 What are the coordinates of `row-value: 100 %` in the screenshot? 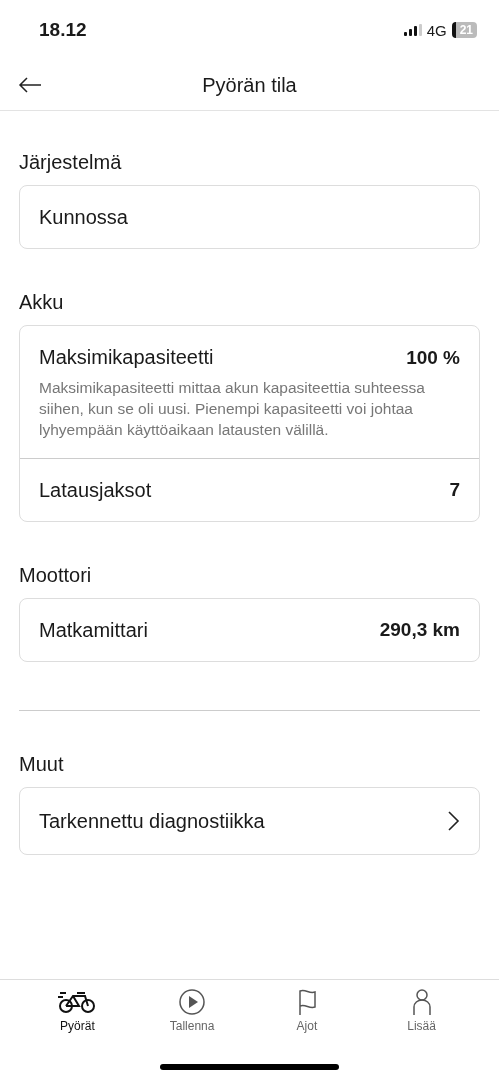 It's located at (433, 357).